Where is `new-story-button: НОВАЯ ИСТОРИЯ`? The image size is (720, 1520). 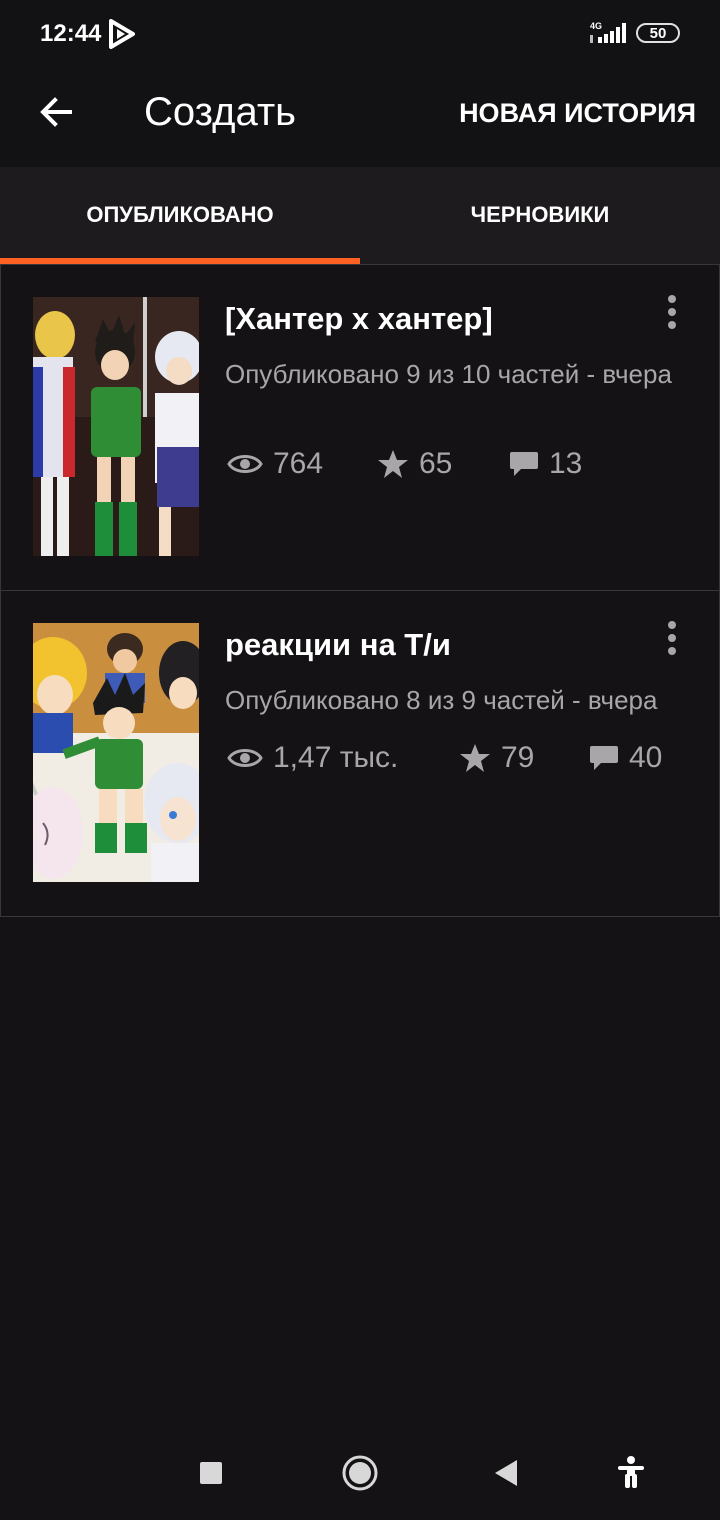
new-story-button: НОВАЯ ИСТОРИЯ is located at coordinates (577, 113).